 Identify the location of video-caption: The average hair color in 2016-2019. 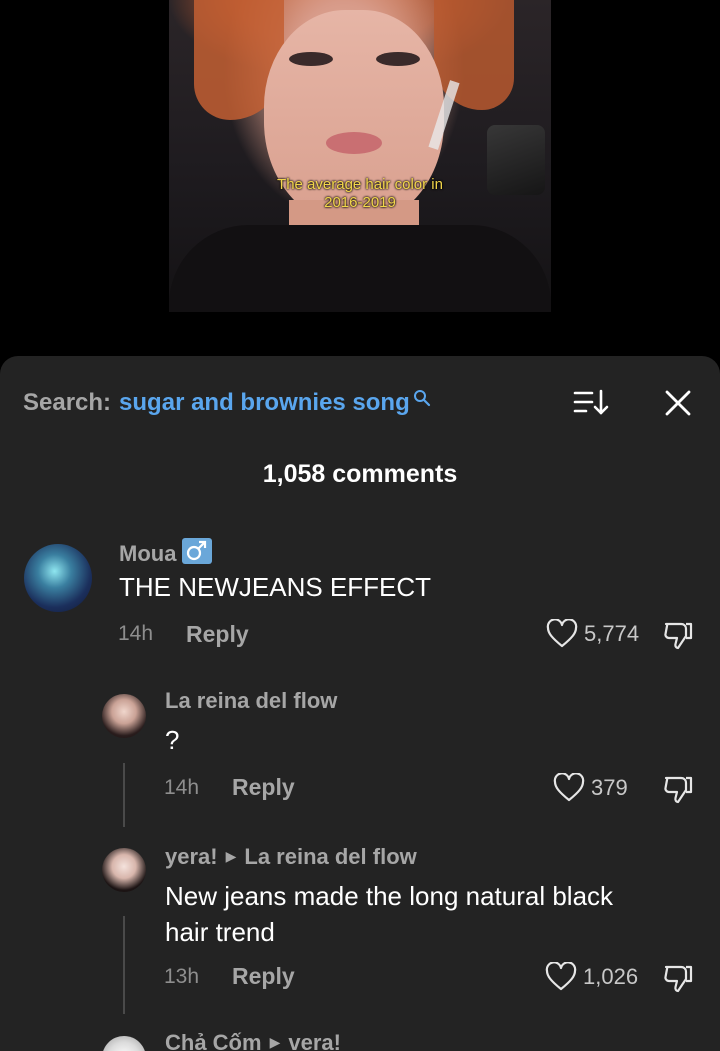
(360, 194).